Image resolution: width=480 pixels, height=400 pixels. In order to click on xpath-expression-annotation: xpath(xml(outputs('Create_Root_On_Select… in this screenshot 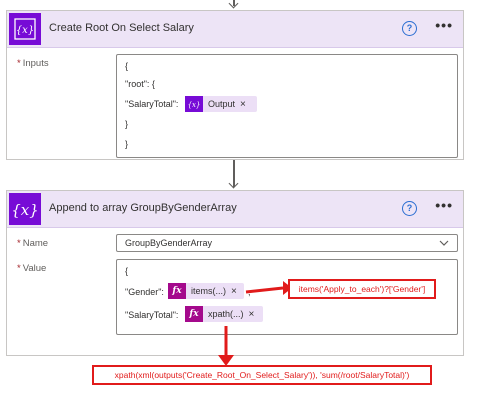, I will do `click(262, 375)`.